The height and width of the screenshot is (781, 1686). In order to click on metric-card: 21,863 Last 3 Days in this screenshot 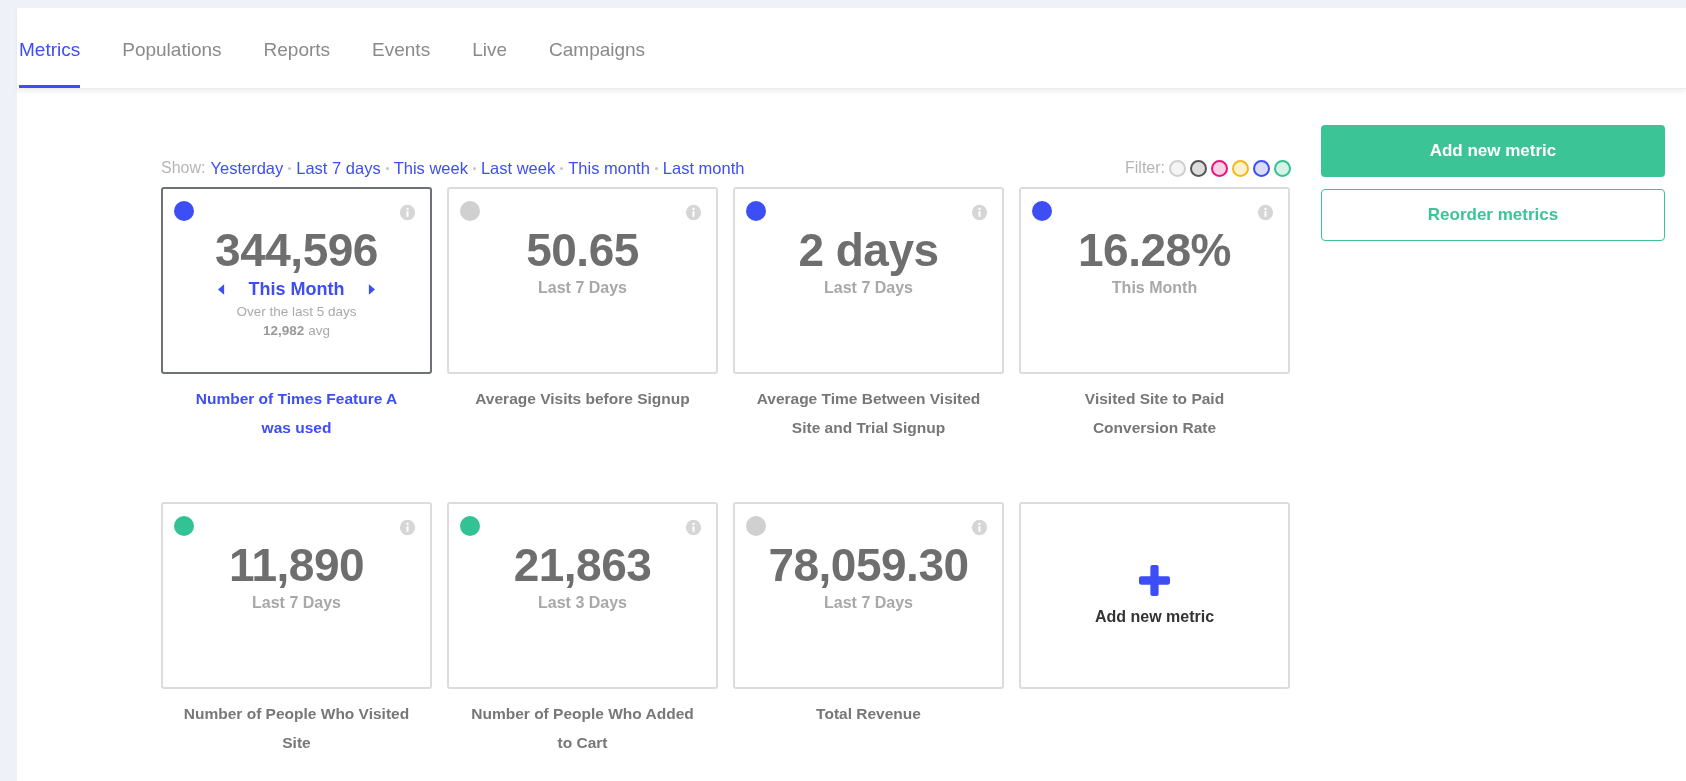, I will do `click(582, 595)`.